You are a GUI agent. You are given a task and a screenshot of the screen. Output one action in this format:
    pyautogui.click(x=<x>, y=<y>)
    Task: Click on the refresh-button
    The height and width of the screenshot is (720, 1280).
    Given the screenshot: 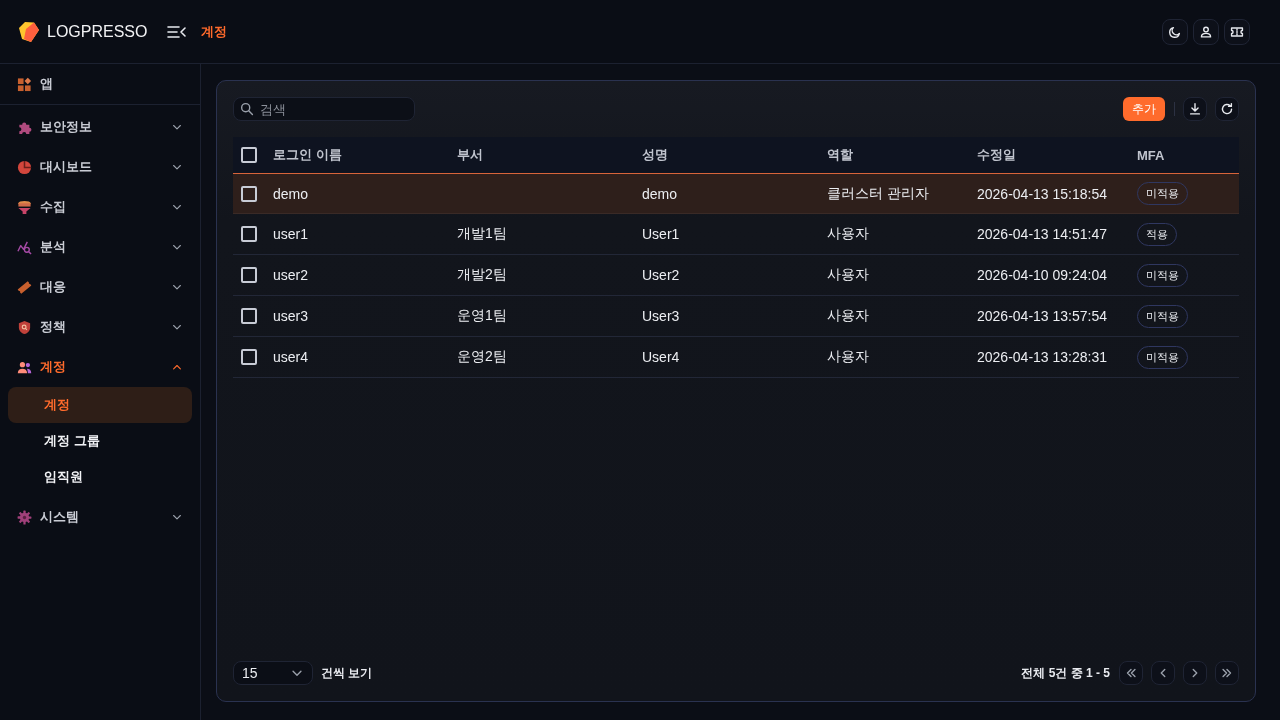 What is the action you would take?
    pyautogui.click(x=1227, y=109)
    